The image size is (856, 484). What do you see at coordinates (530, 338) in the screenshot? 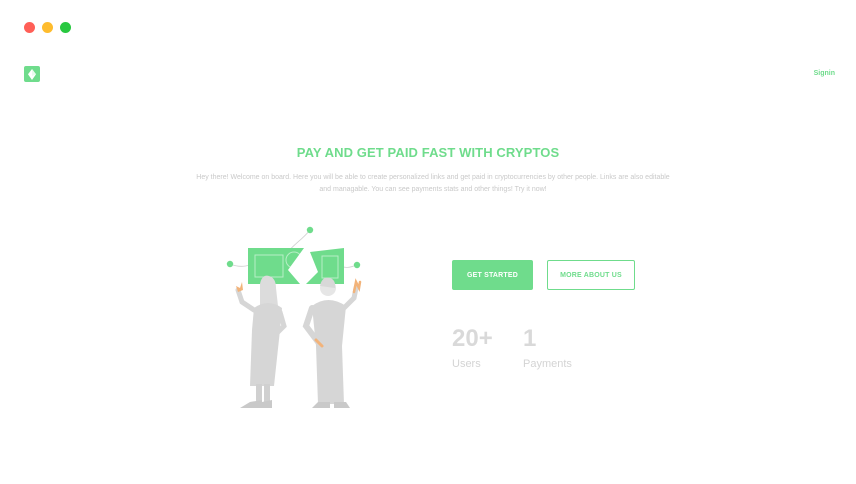
I see `payments-count: 1` at bounding box center [530, 338].